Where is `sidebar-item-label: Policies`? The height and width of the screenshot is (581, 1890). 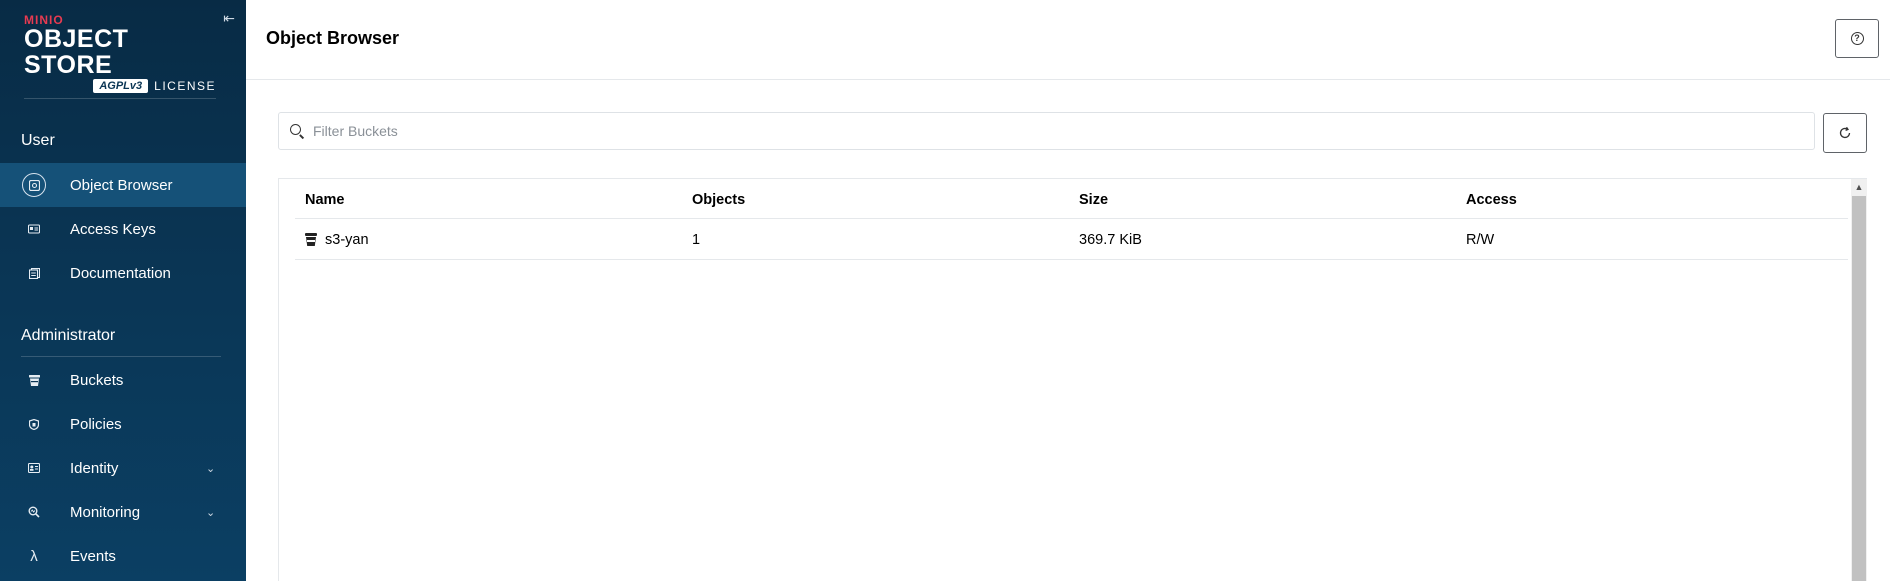
sidebar-item-label: Policies is located at coordinates (96, 424).